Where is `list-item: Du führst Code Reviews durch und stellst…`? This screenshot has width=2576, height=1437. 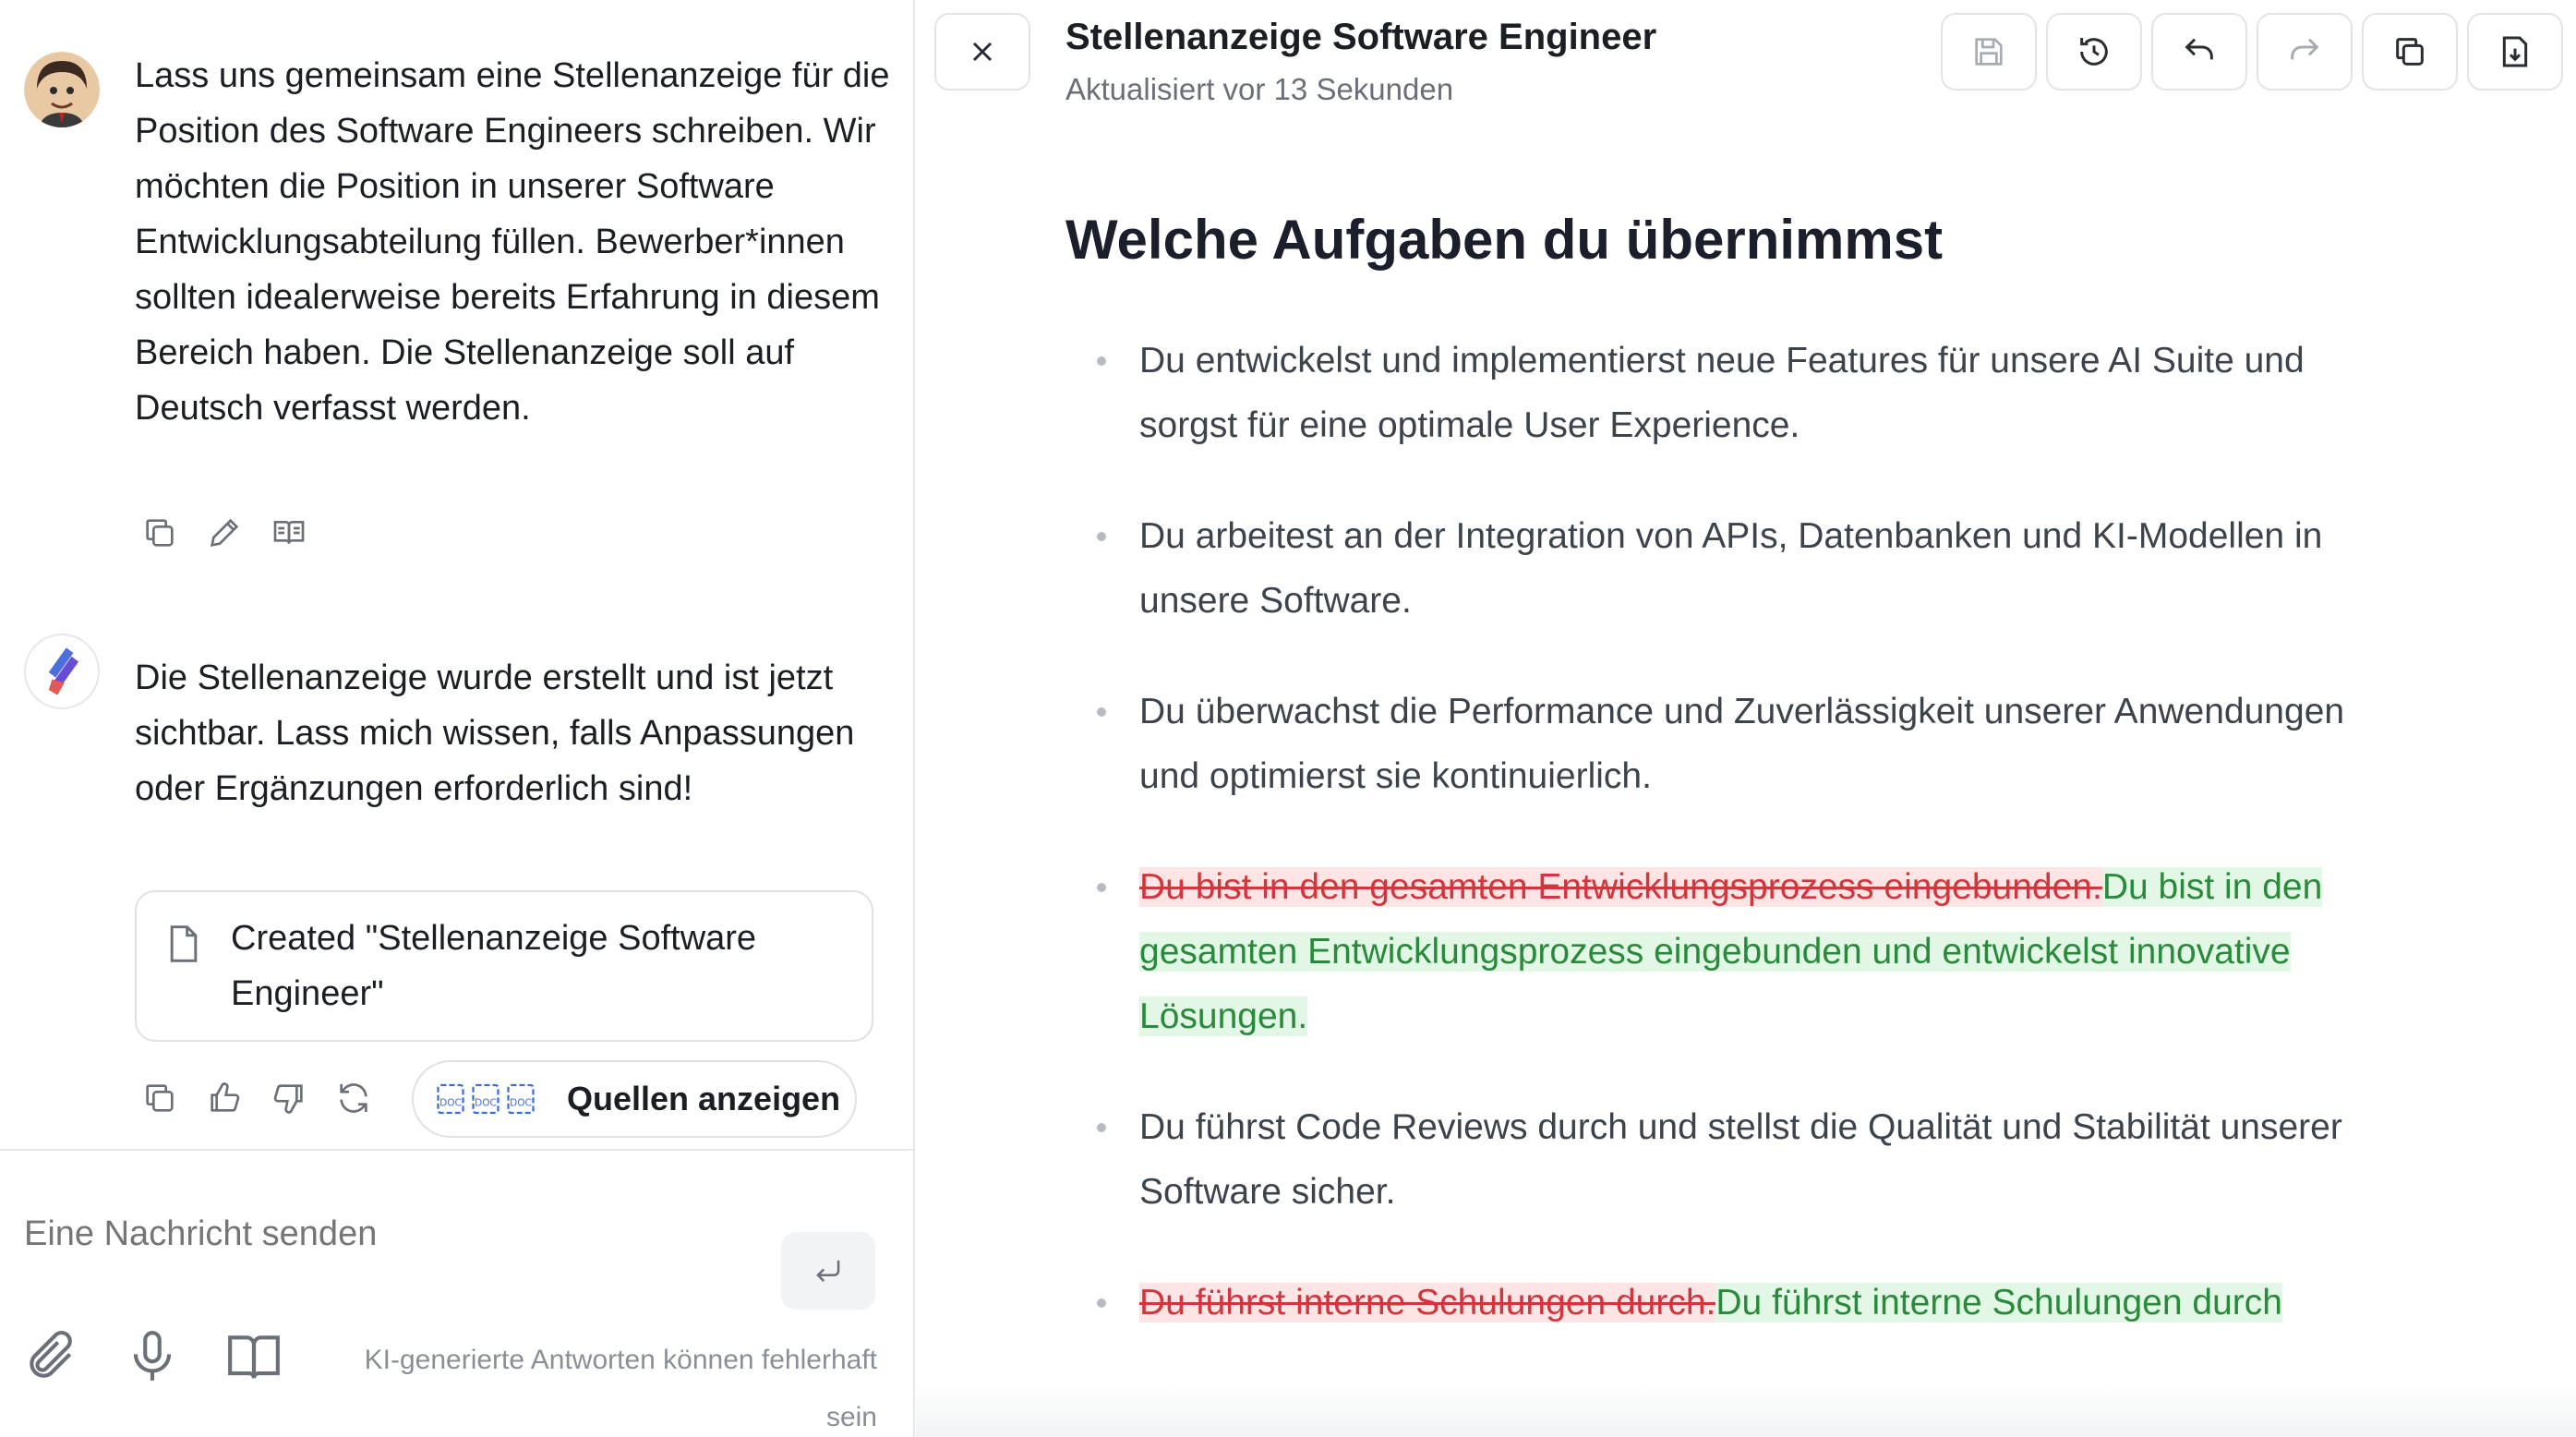 list-item: Du führst Code Reviews durch und stellst… is located at coordinates (1730, 1160).